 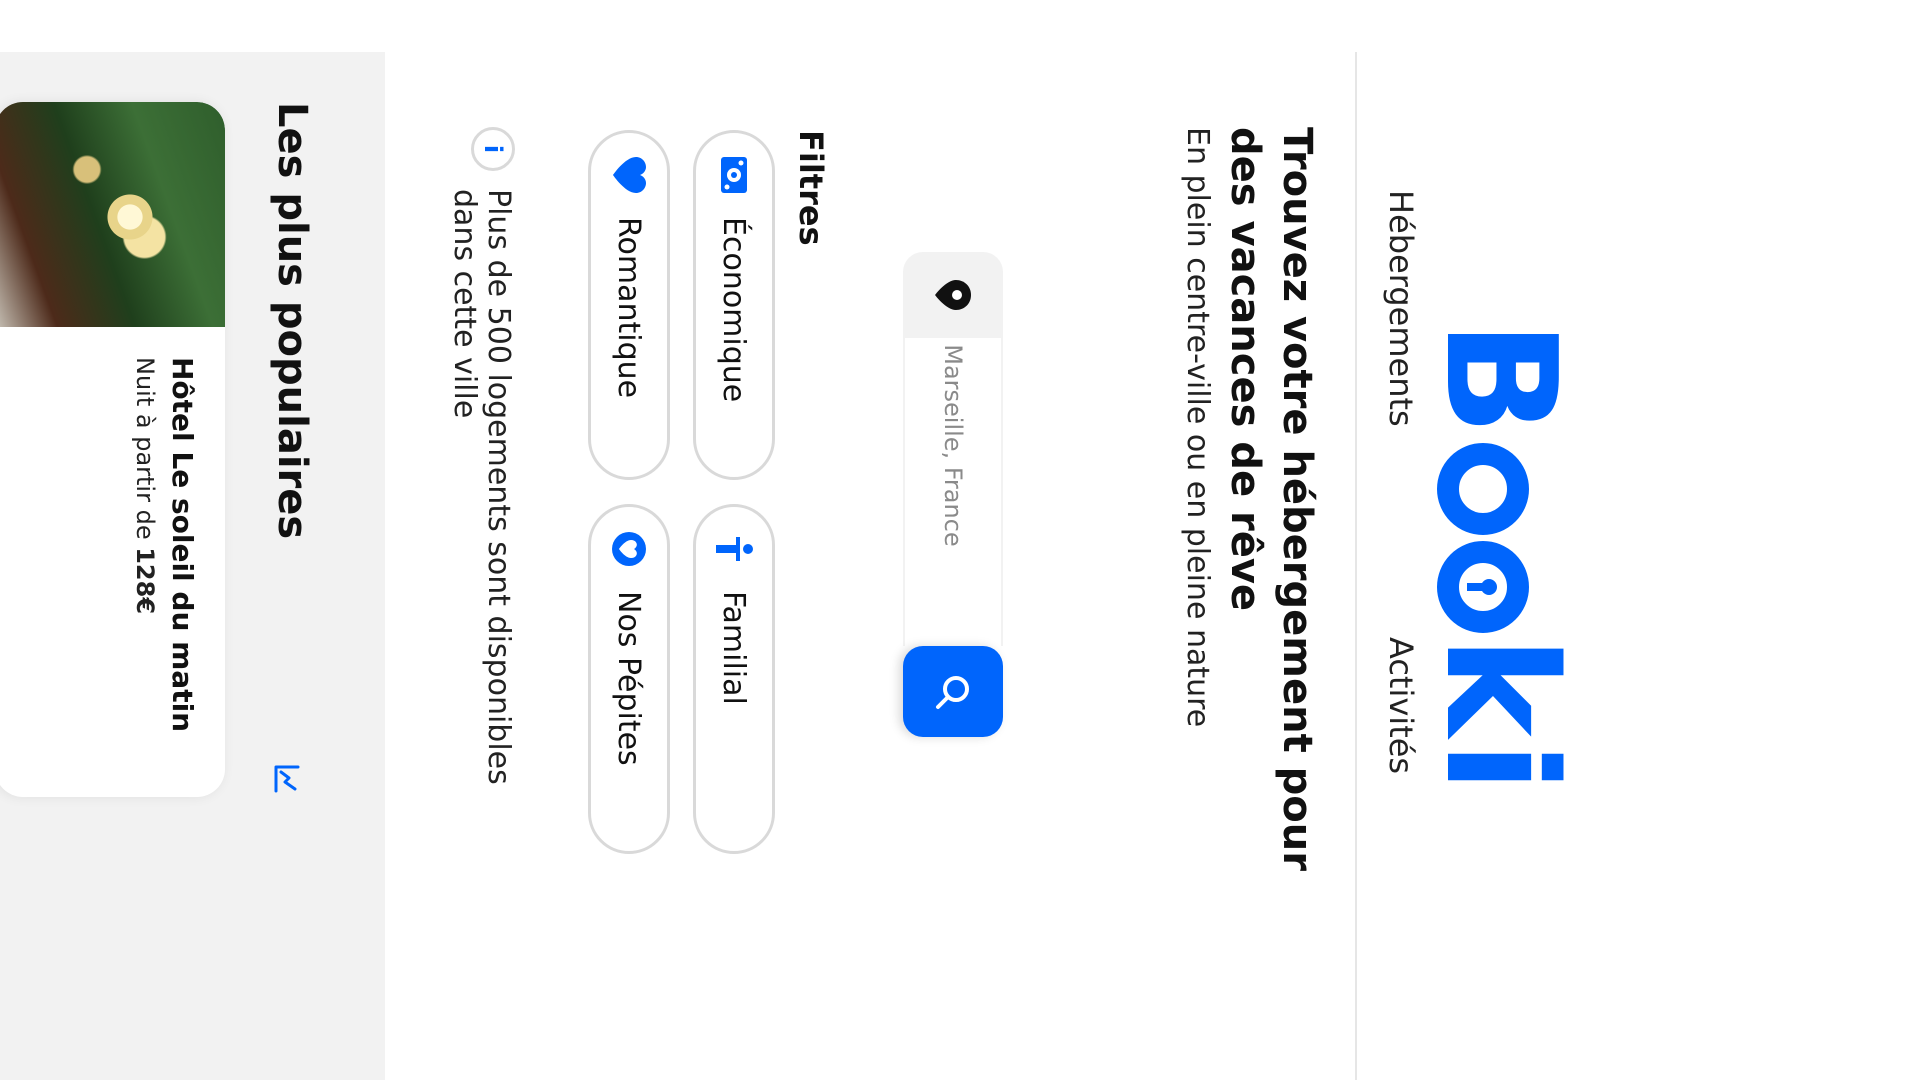 I want to click on location-pin-icon, so click(x=953, y=295).